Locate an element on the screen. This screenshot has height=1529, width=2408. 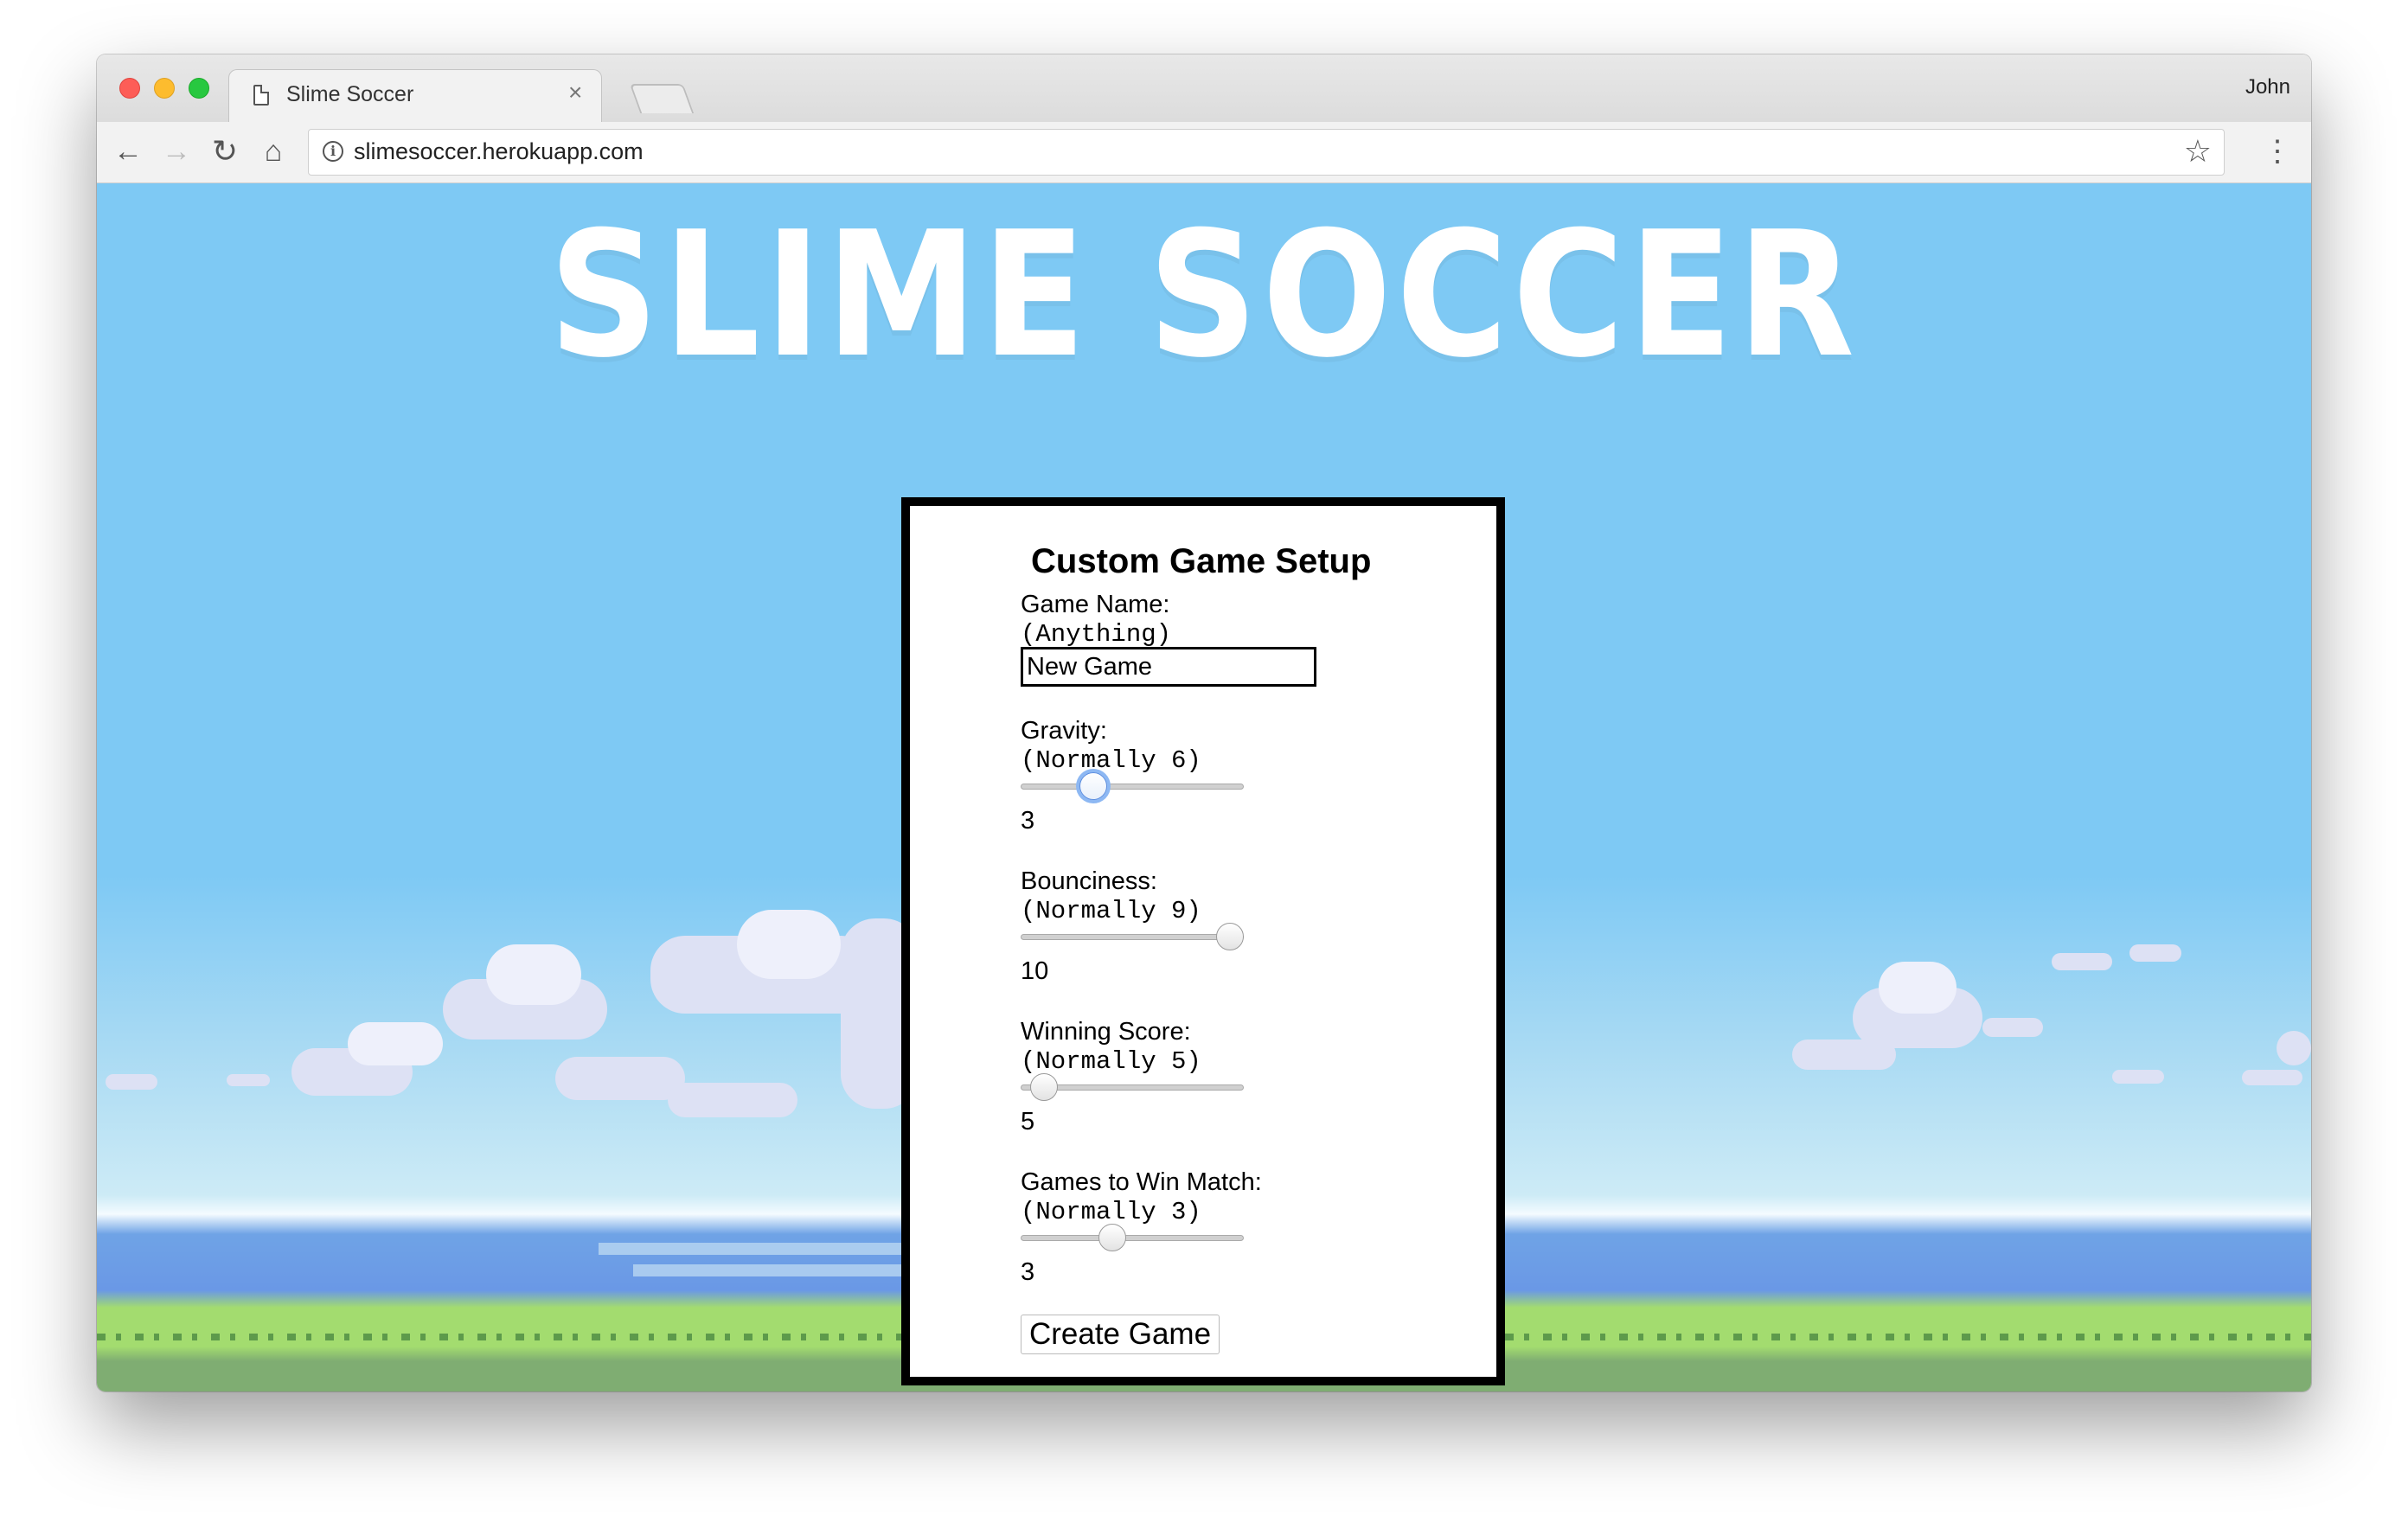
maximize-window-button is located at coordinates (199, 88).